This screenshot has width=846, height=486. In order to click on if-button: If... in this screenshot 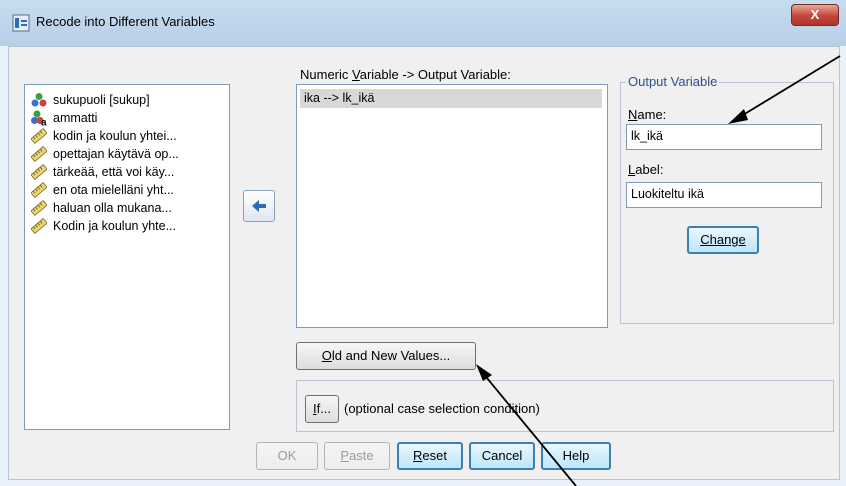, I will do `click(322, 409)`.